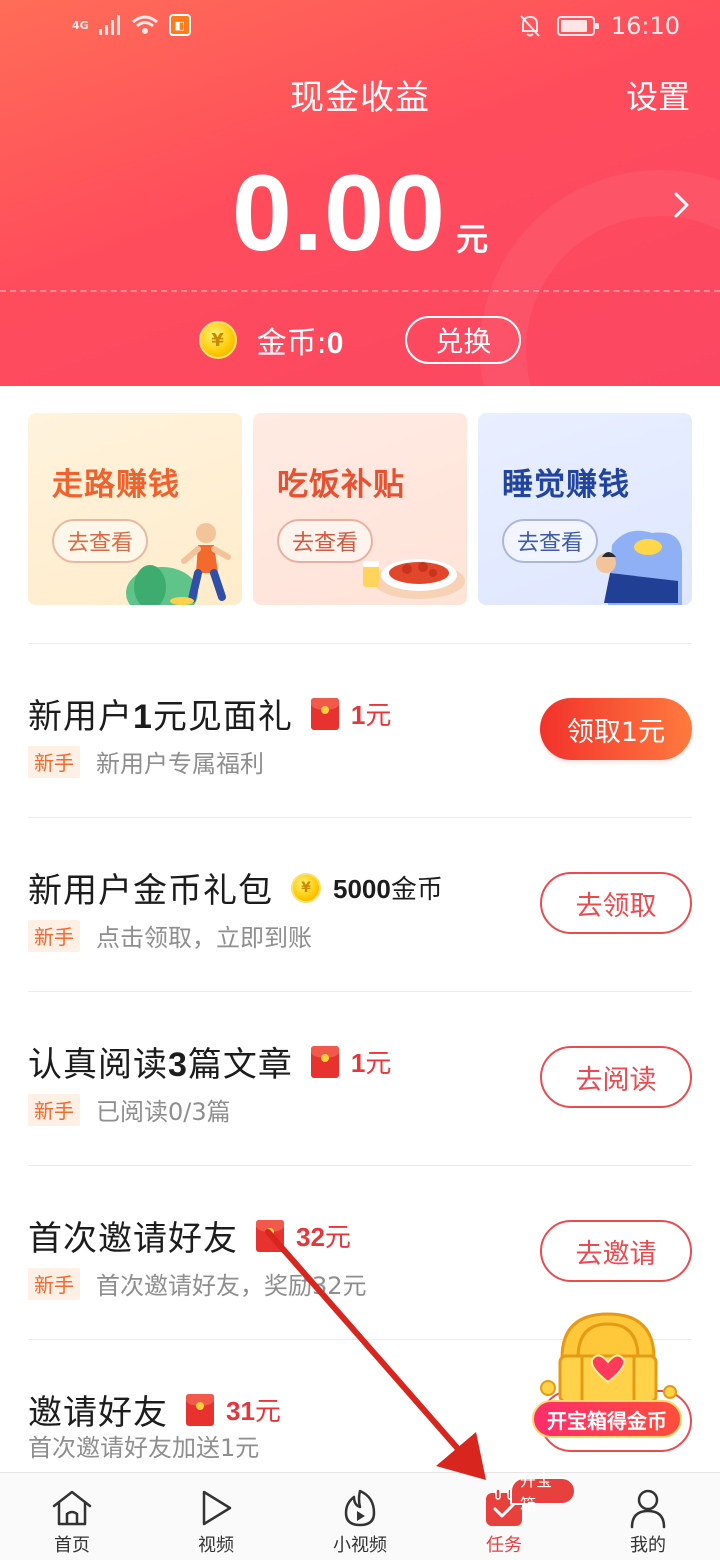 This screenshot has height=1560, width=720. What do you see at coordinates (339, 212) in the screenshot?
I see `balance-amount: 0.00` at bounding box center [339, 212].